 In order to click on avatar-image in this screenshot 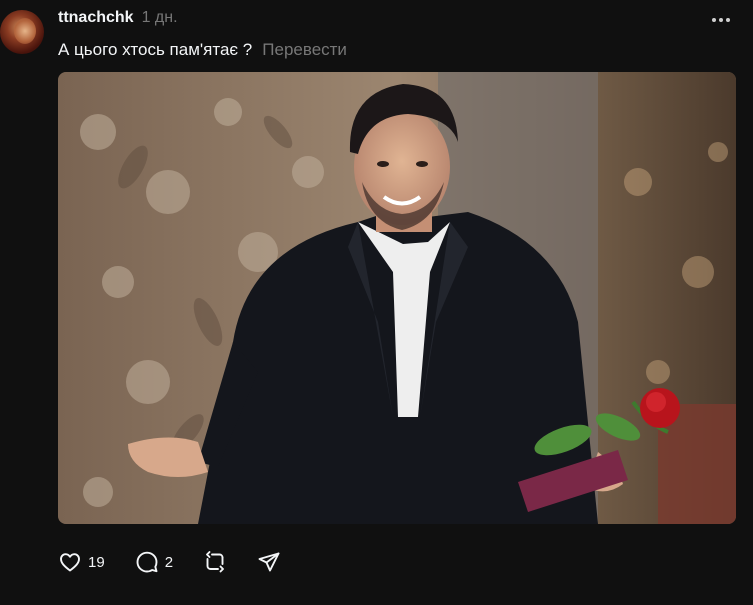, I will do `click(25, 31)`.